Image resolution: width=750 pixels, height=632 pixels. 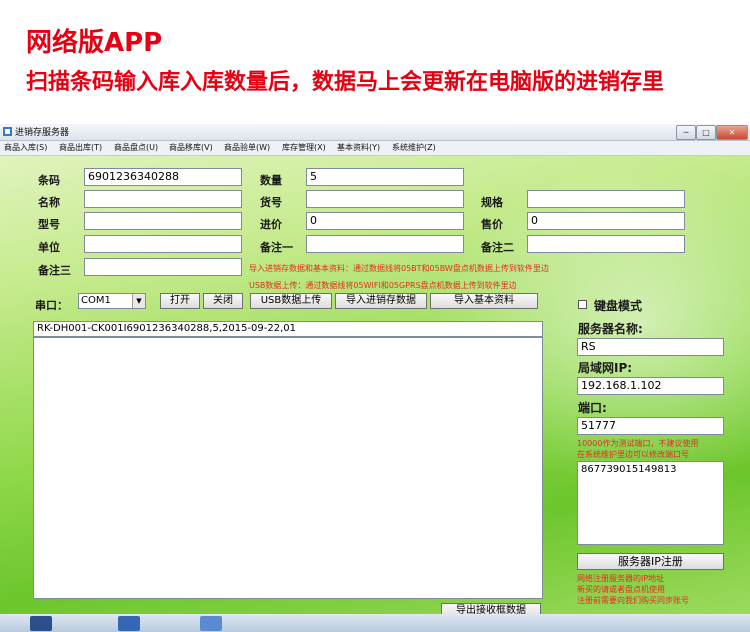 I want to click on item-no-field, so click(x=385, y=199).